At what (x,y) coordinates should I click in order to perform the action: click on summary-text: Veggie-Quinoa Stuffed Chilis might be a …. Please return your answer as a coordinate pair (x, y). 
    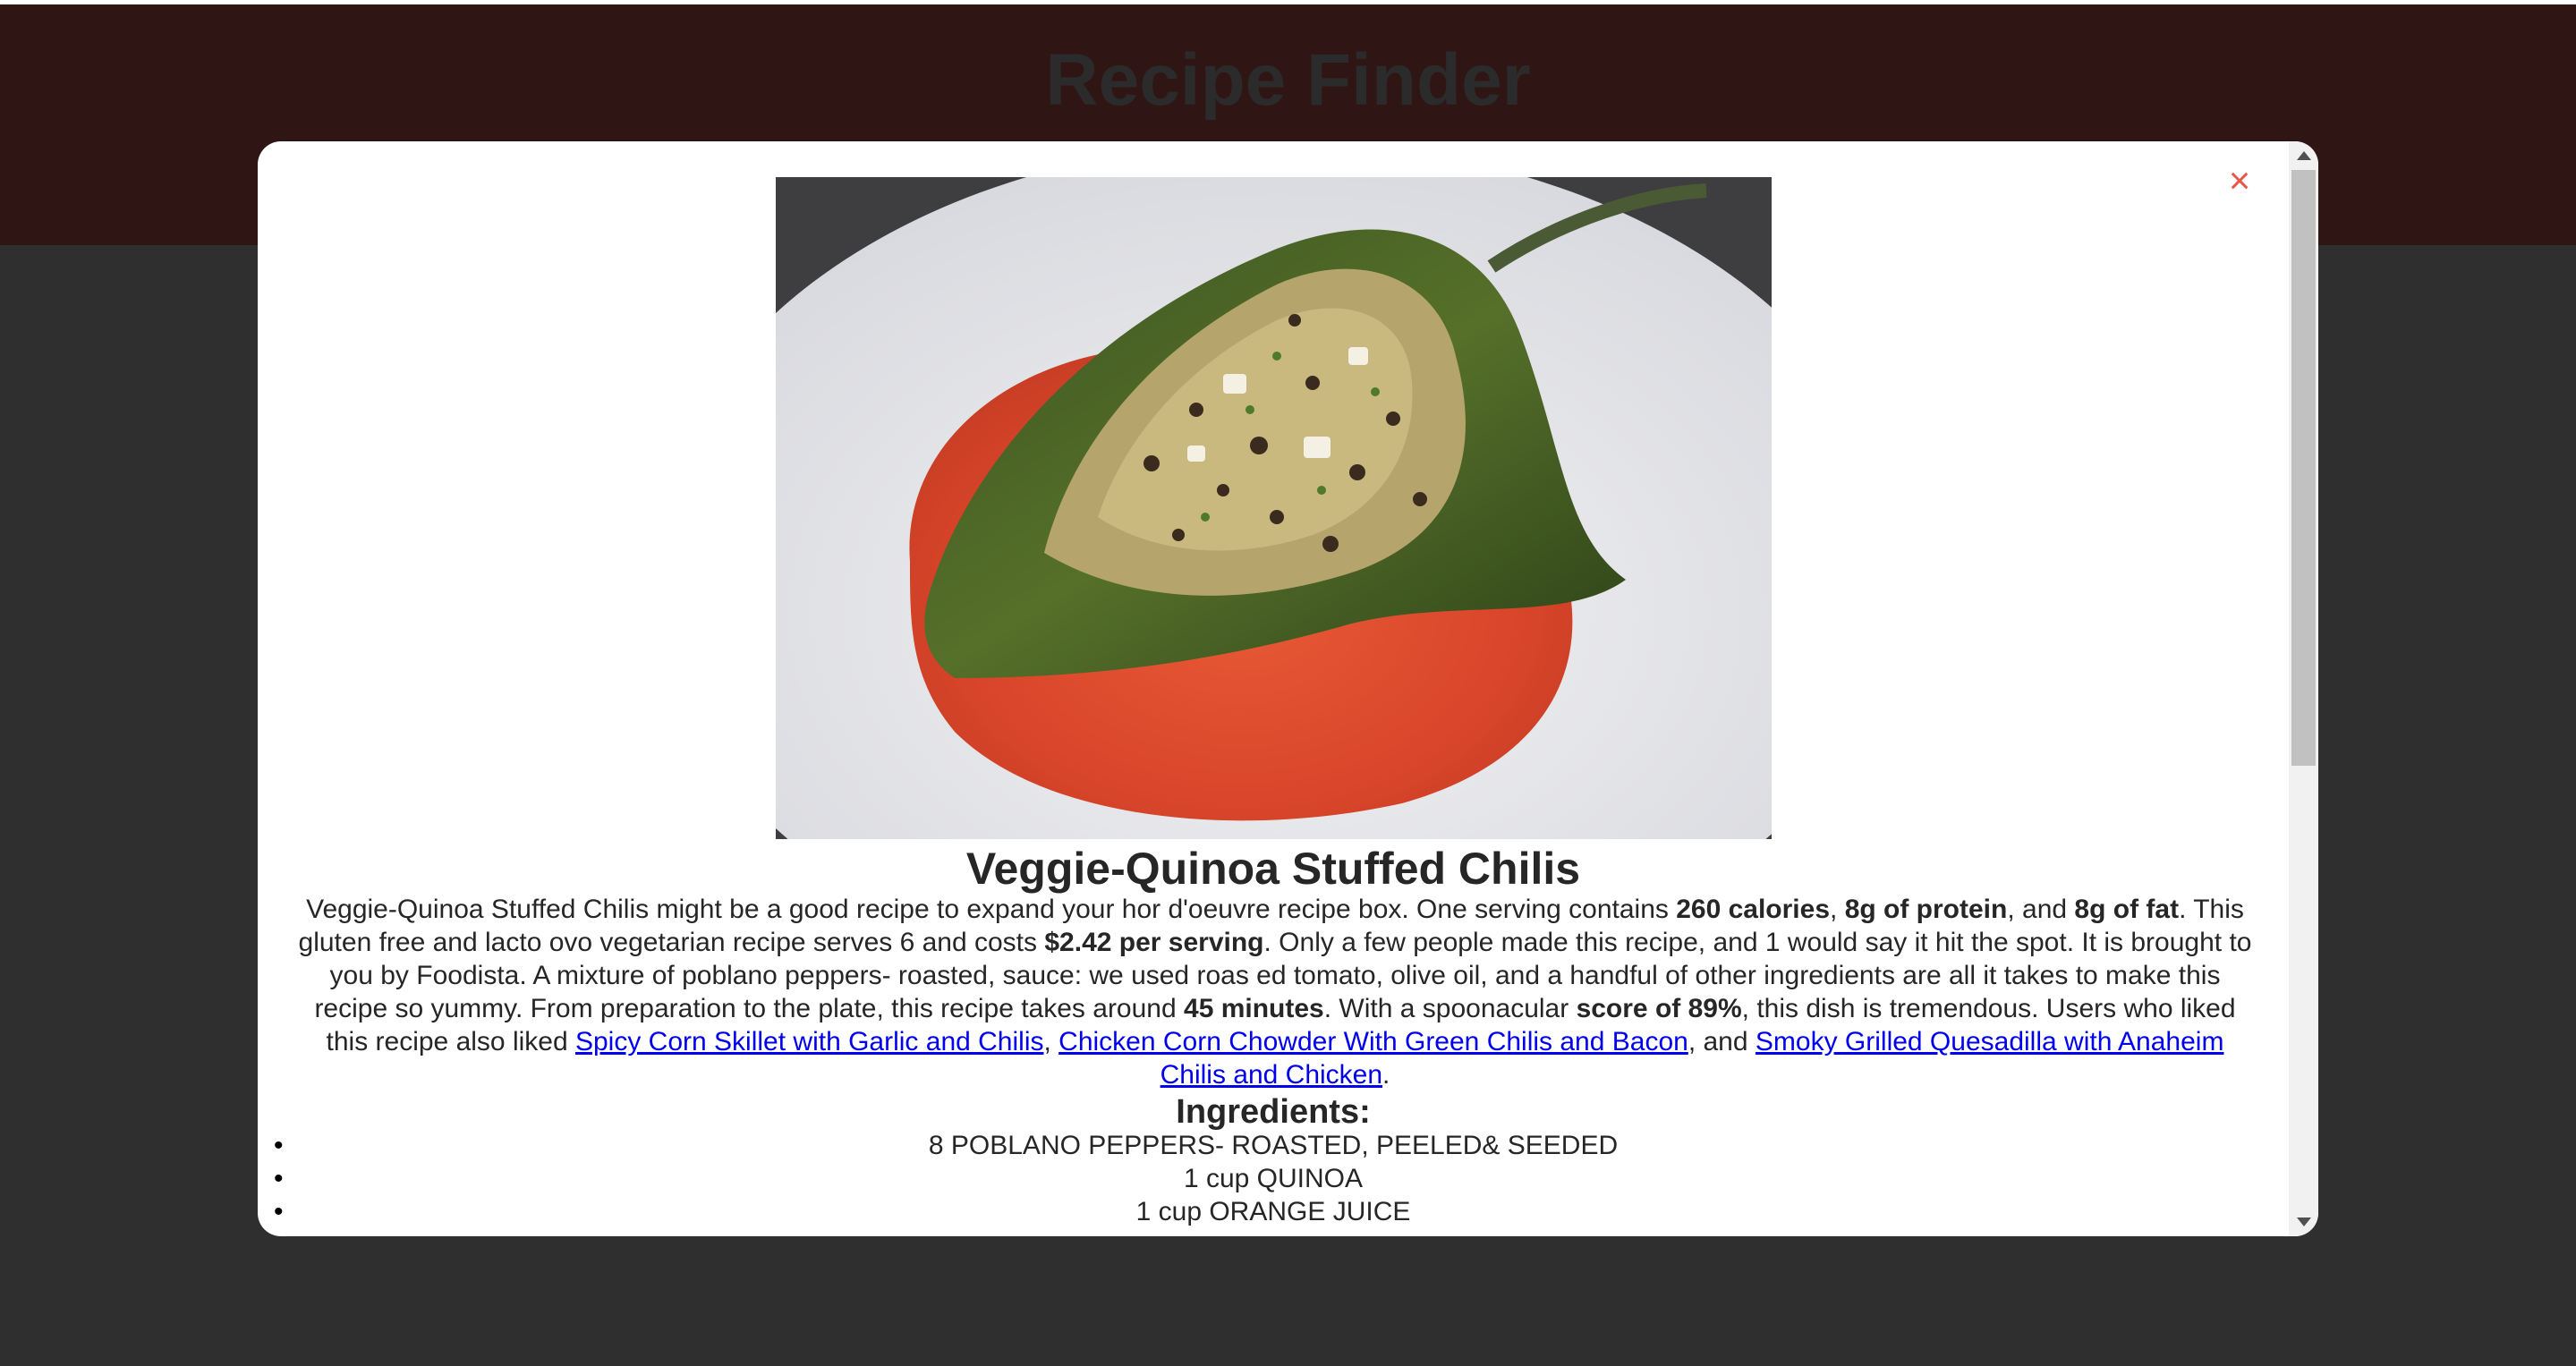
    Looking at the image, I should click on (991, 909).